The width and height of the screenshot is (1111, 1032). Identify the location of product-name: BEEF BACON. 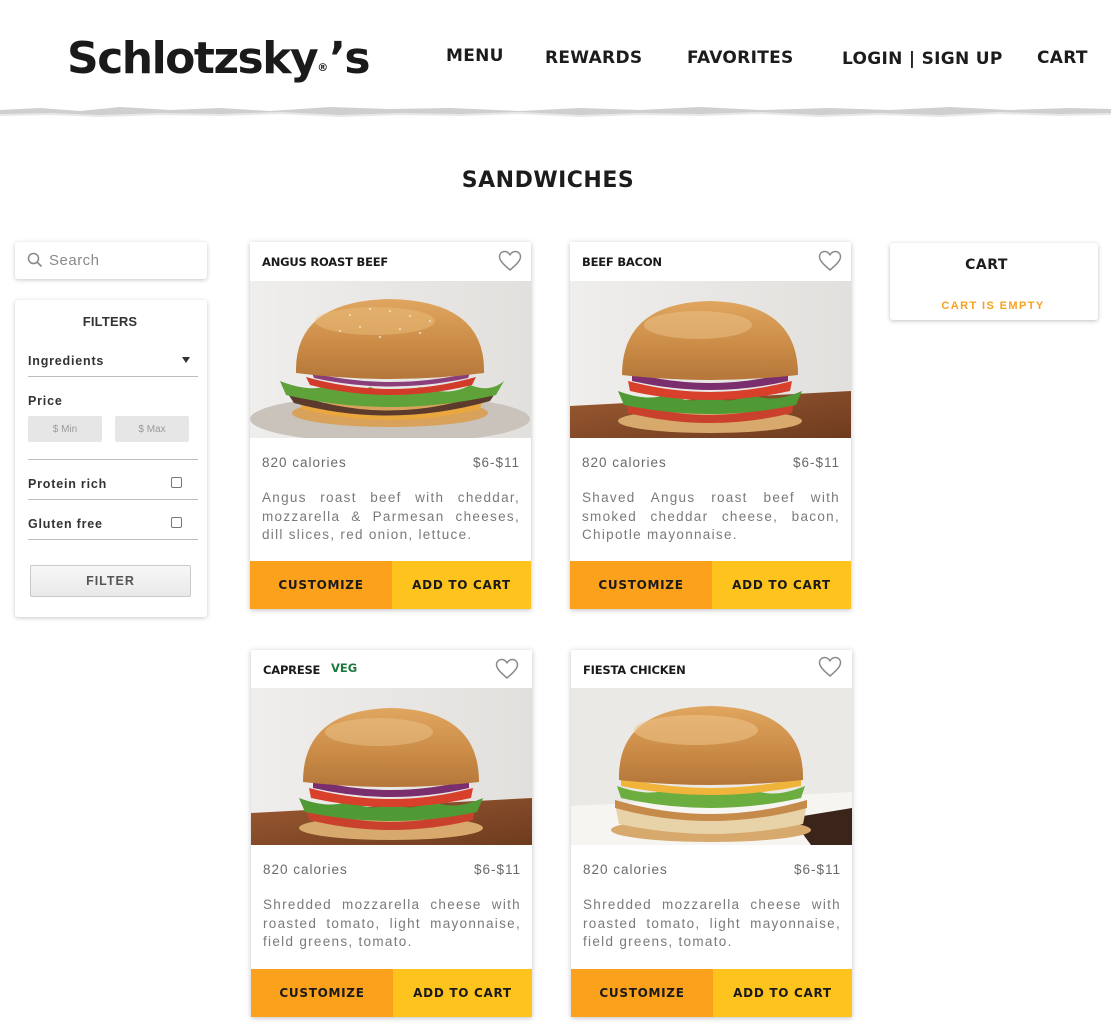
(622, 262).